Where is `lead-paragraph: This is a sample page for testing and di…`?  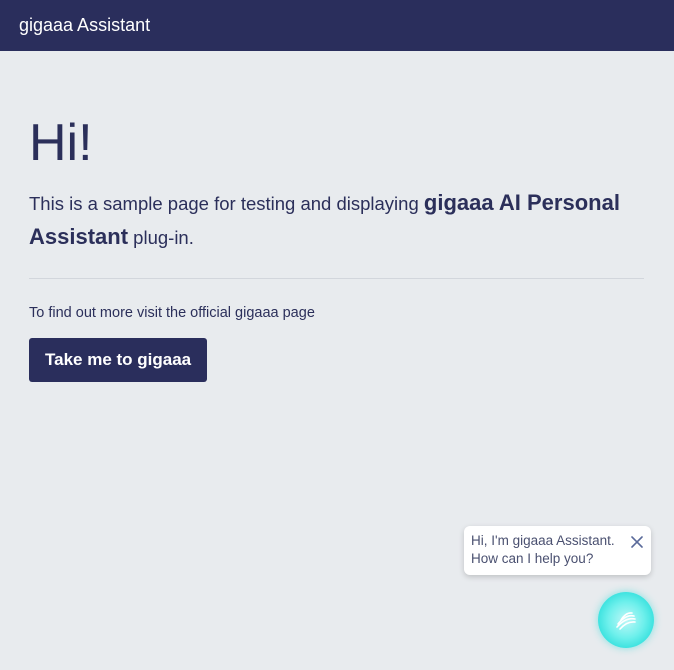
lead-paragraph: This is a sample page for testing and di… is located at coordinates (336, 220).